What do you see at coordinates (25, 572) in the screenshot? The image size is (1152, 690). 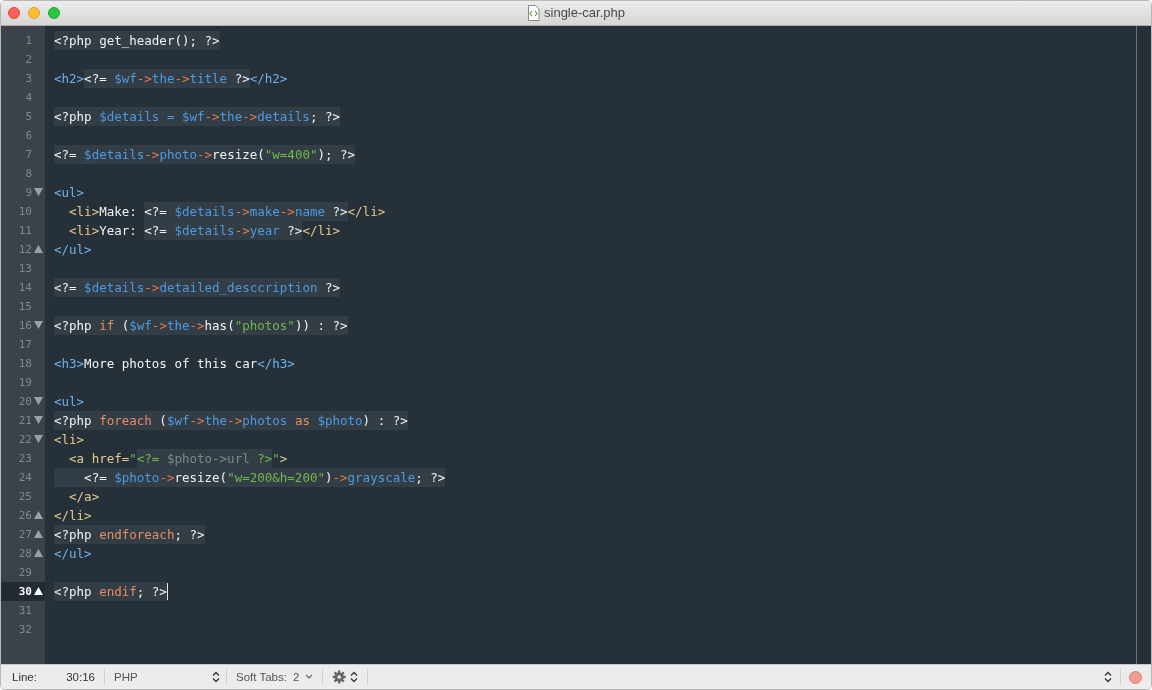 I see `line-number: 29` at bounding box center [25, 572].